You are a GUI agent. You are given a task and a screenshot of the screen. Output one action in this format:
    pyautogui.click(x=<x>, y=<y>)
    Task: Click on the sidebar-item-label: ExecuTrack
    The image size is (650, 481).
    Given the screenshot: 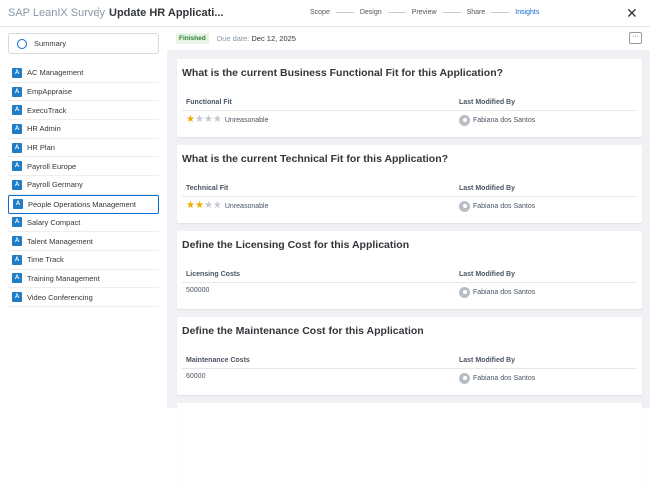 What is the action you would take?
    pyautogui.click(x=47, y=110)
    